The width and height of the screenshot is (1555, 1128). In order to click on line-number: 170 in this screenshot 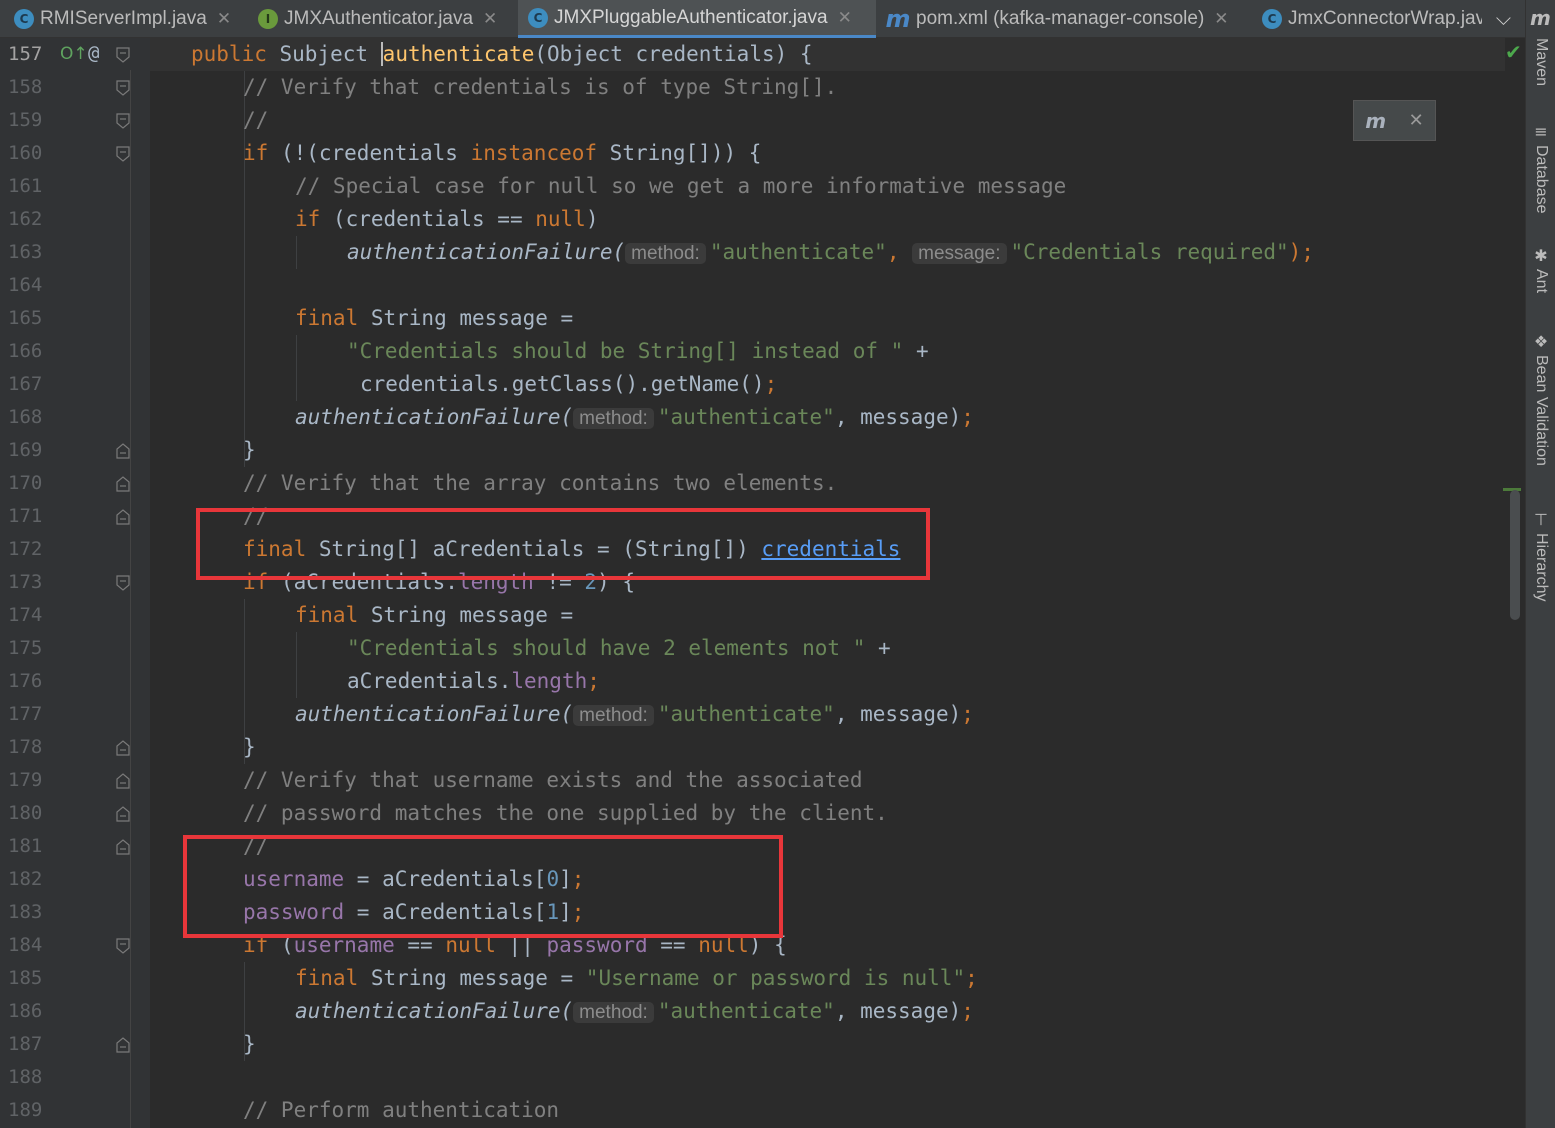, I will do `click(33, 483)`.